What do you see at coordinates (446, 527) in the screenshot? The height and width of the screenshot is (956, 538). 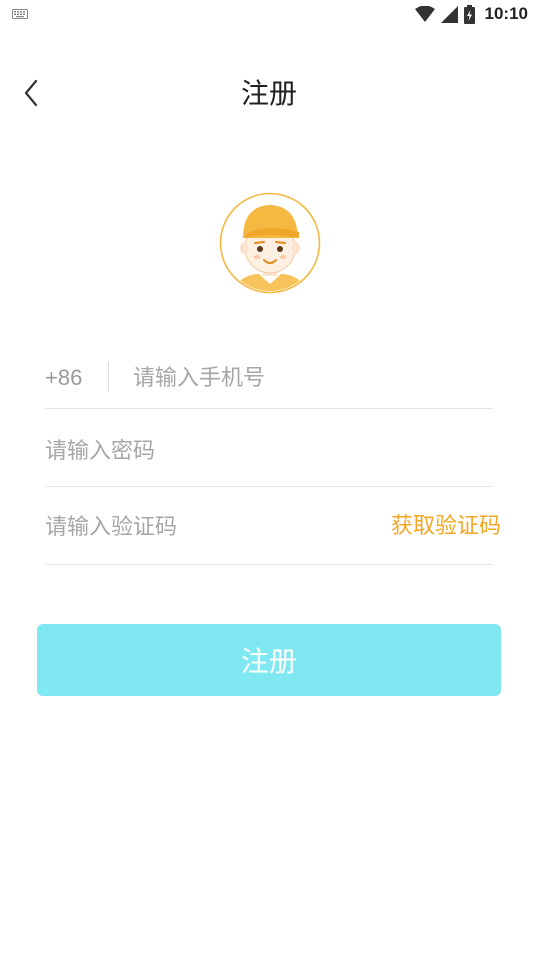 I see `get-verification-code-button: 获取验证码` at bounding box center [446, 527].